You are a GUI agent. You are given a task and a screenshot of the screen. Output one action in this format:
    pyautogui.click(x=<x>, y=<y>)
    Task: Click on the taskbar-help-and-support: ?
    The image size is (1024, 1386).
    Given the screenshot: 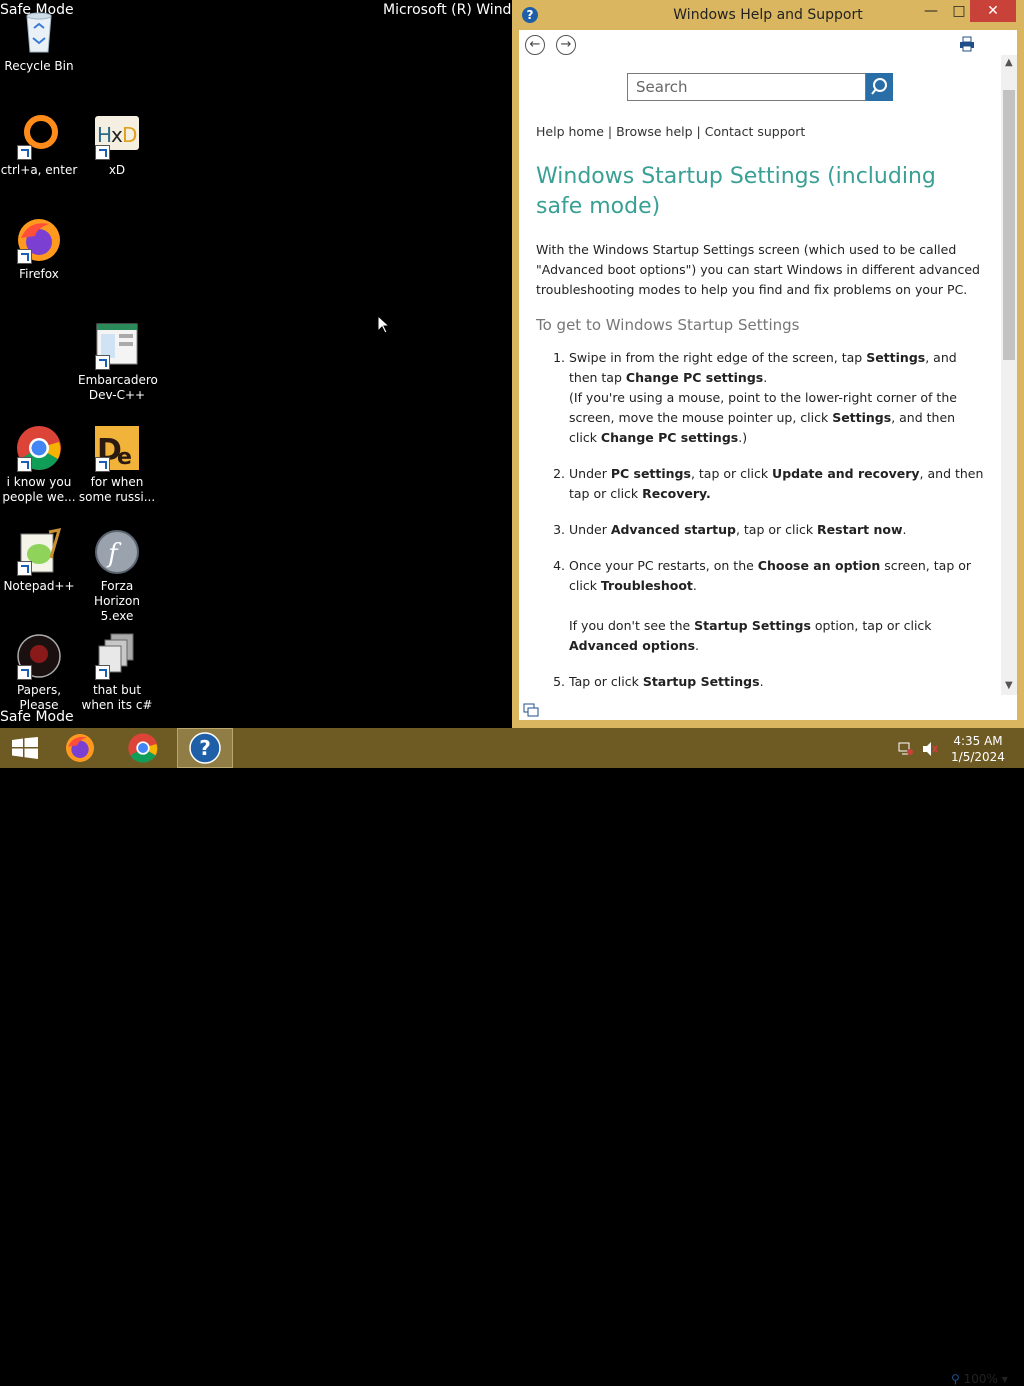 What is the action you would take?
    pyautogui.click(x=205, y=748)
    